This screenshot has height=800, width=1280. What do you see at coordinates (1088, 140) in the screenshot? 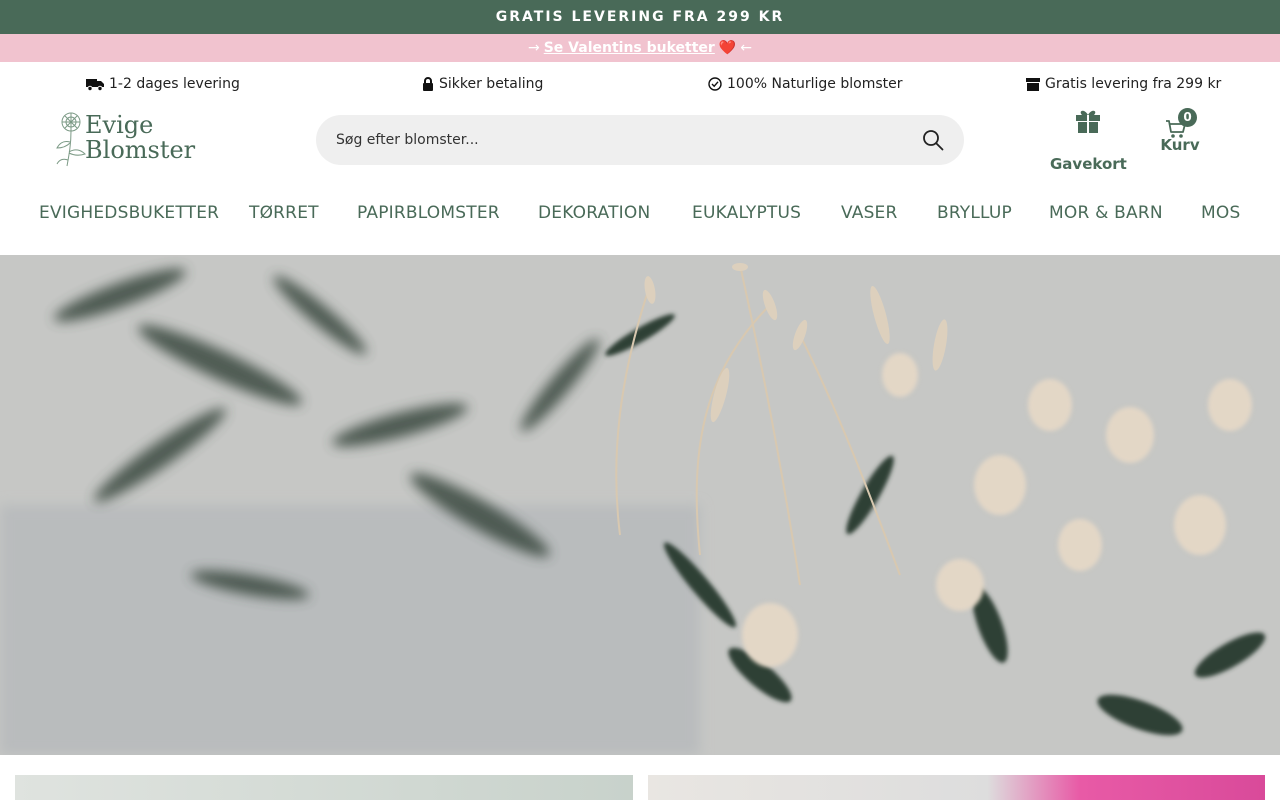
I see `gift-card-button: Gavekort` at bounding box center [1088, 140].